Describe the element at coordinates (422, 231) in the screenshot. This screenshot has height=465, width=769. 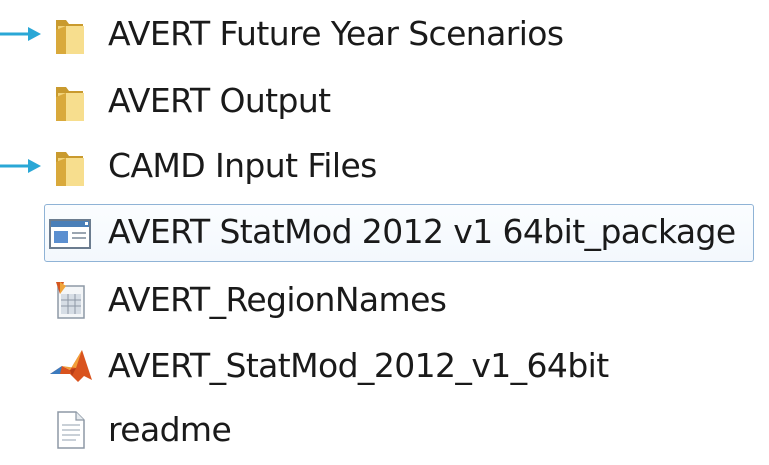
I see `file-item-label: AVERT StatMod 2012 v1 64bit_package` at that location.